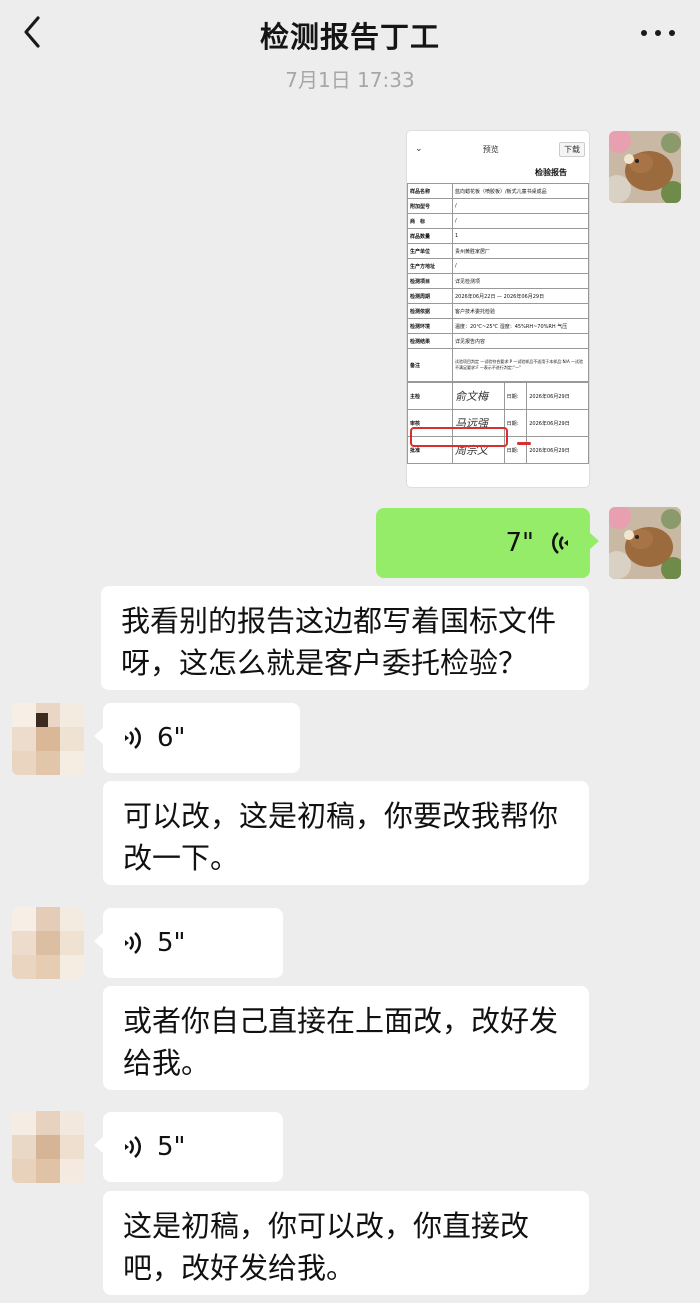 The width and height of the screenshot is (700, 1303). I want to click on doc-table-row: 检测环境 温度：20℃~25℃ 湿度：45%RH~70%RH 气压, so click(498, 326).